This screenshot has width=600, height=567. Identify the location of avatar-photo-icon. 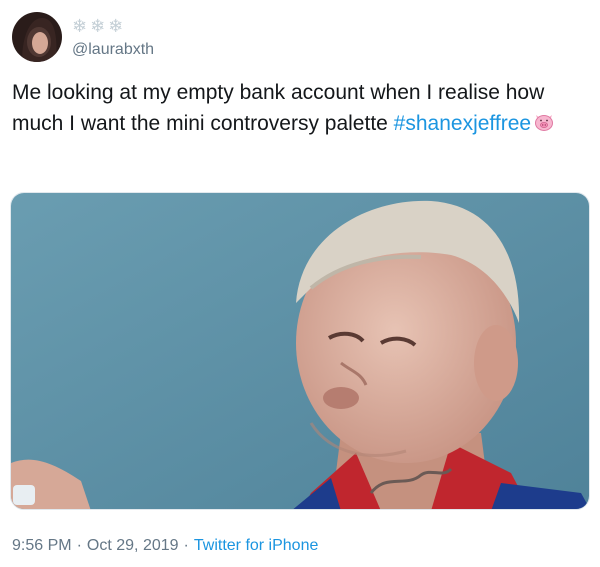
(37, 37).